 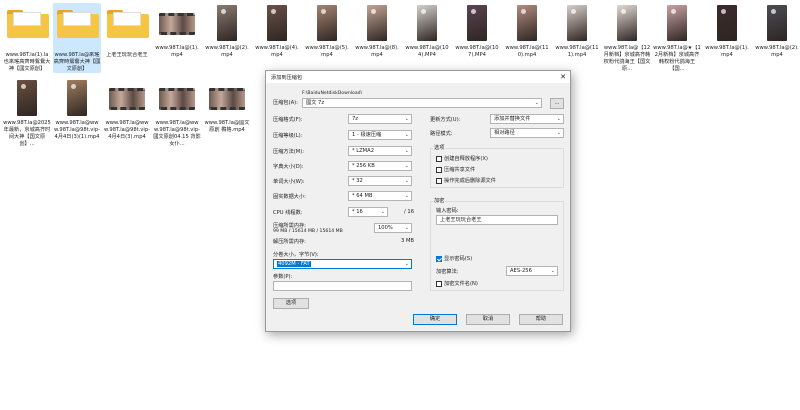 I want to click on mem-percent-select: 100% ⌄, so click(x=393, y=228).